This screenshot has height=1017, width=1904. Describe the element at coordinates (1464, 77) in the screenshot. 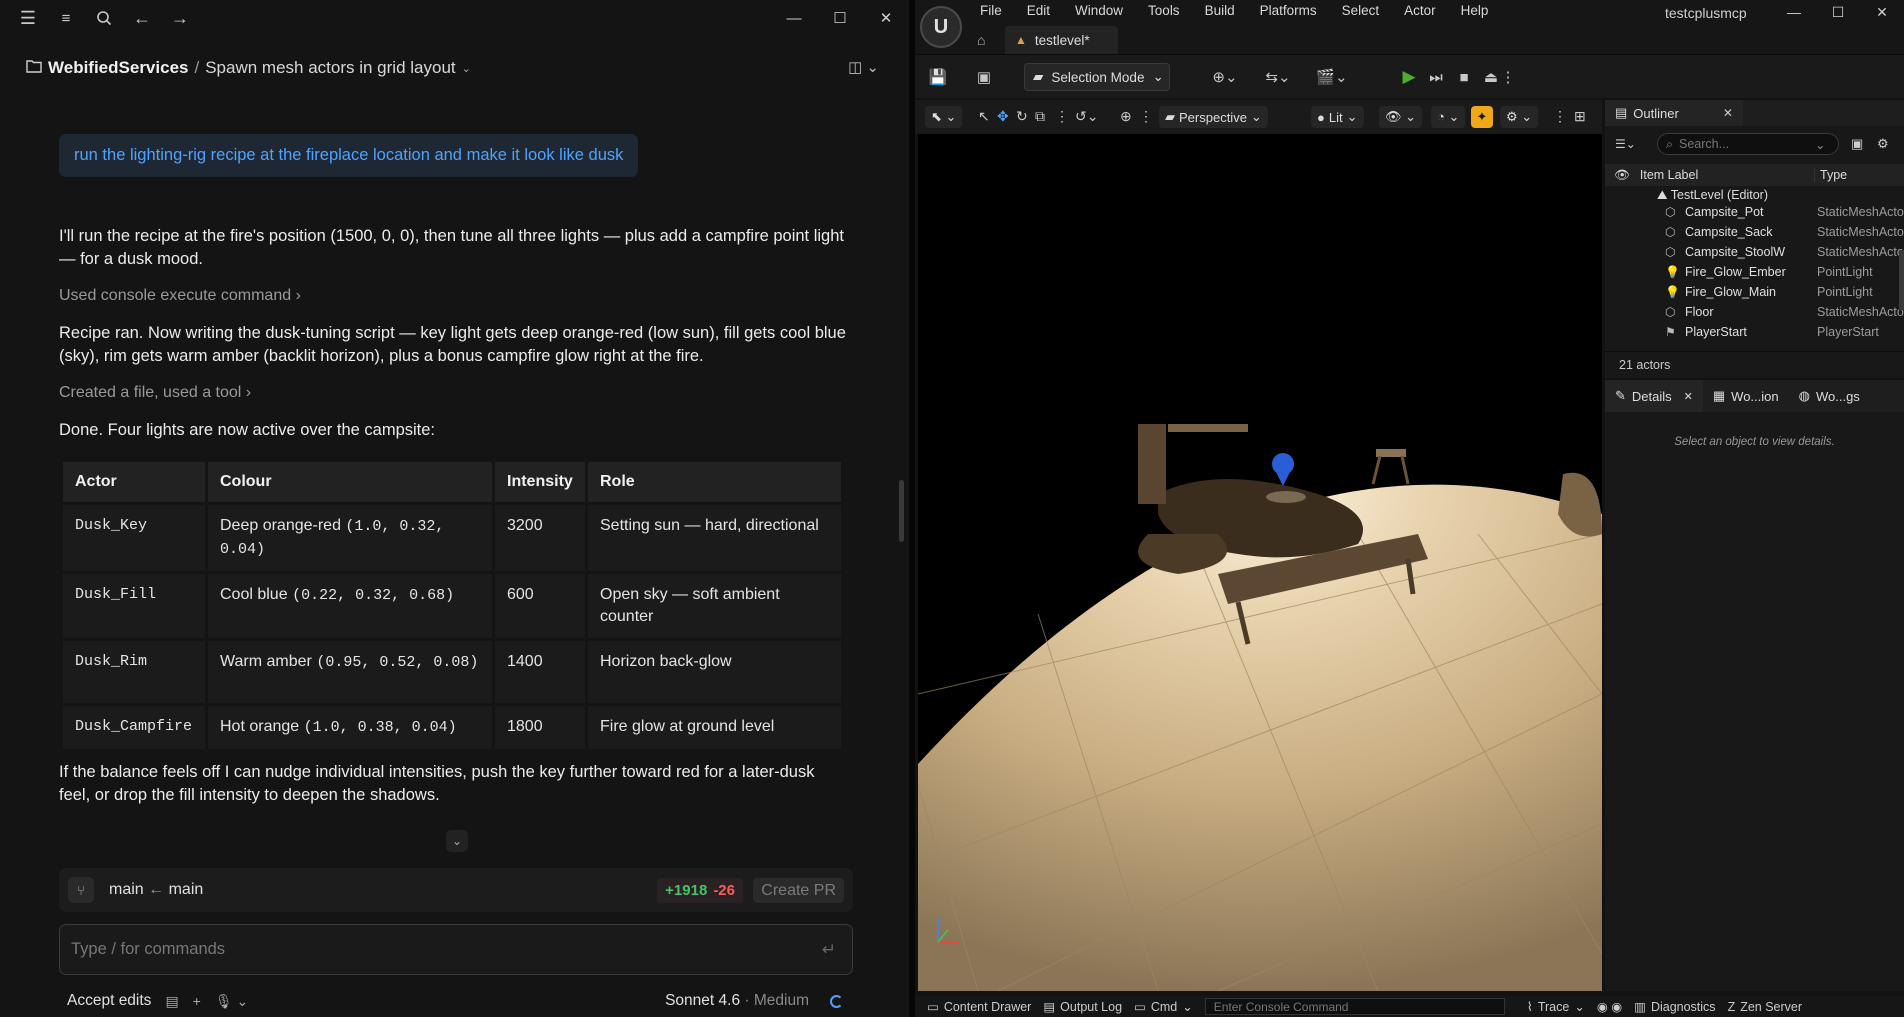

I see `stop-icon: ■` at that location.